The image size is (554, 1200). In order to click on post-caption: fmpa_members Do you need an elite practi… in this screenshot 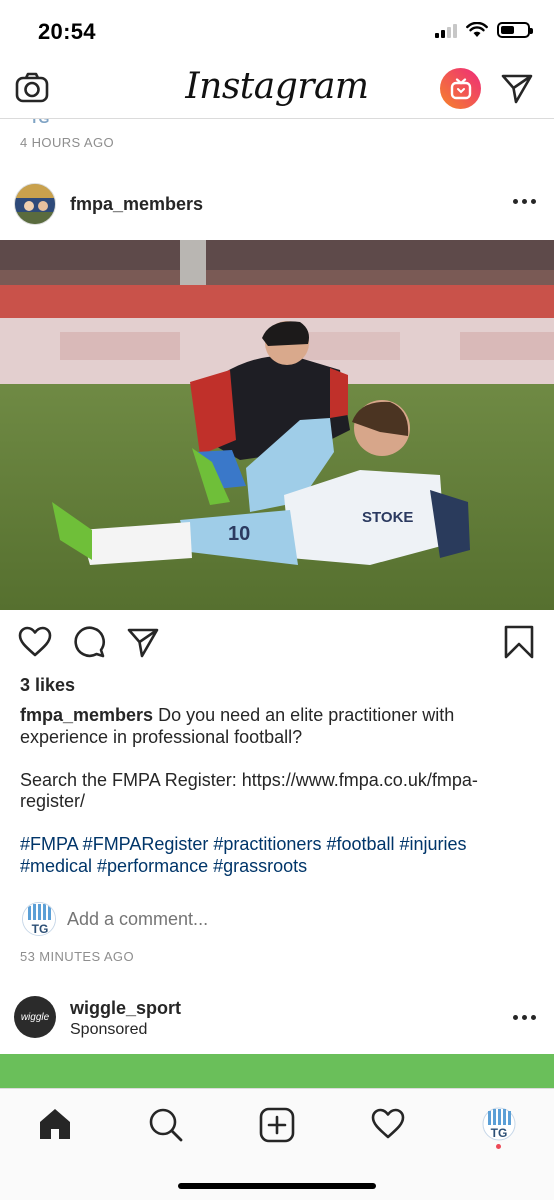, I will do `click(278, 791)`.